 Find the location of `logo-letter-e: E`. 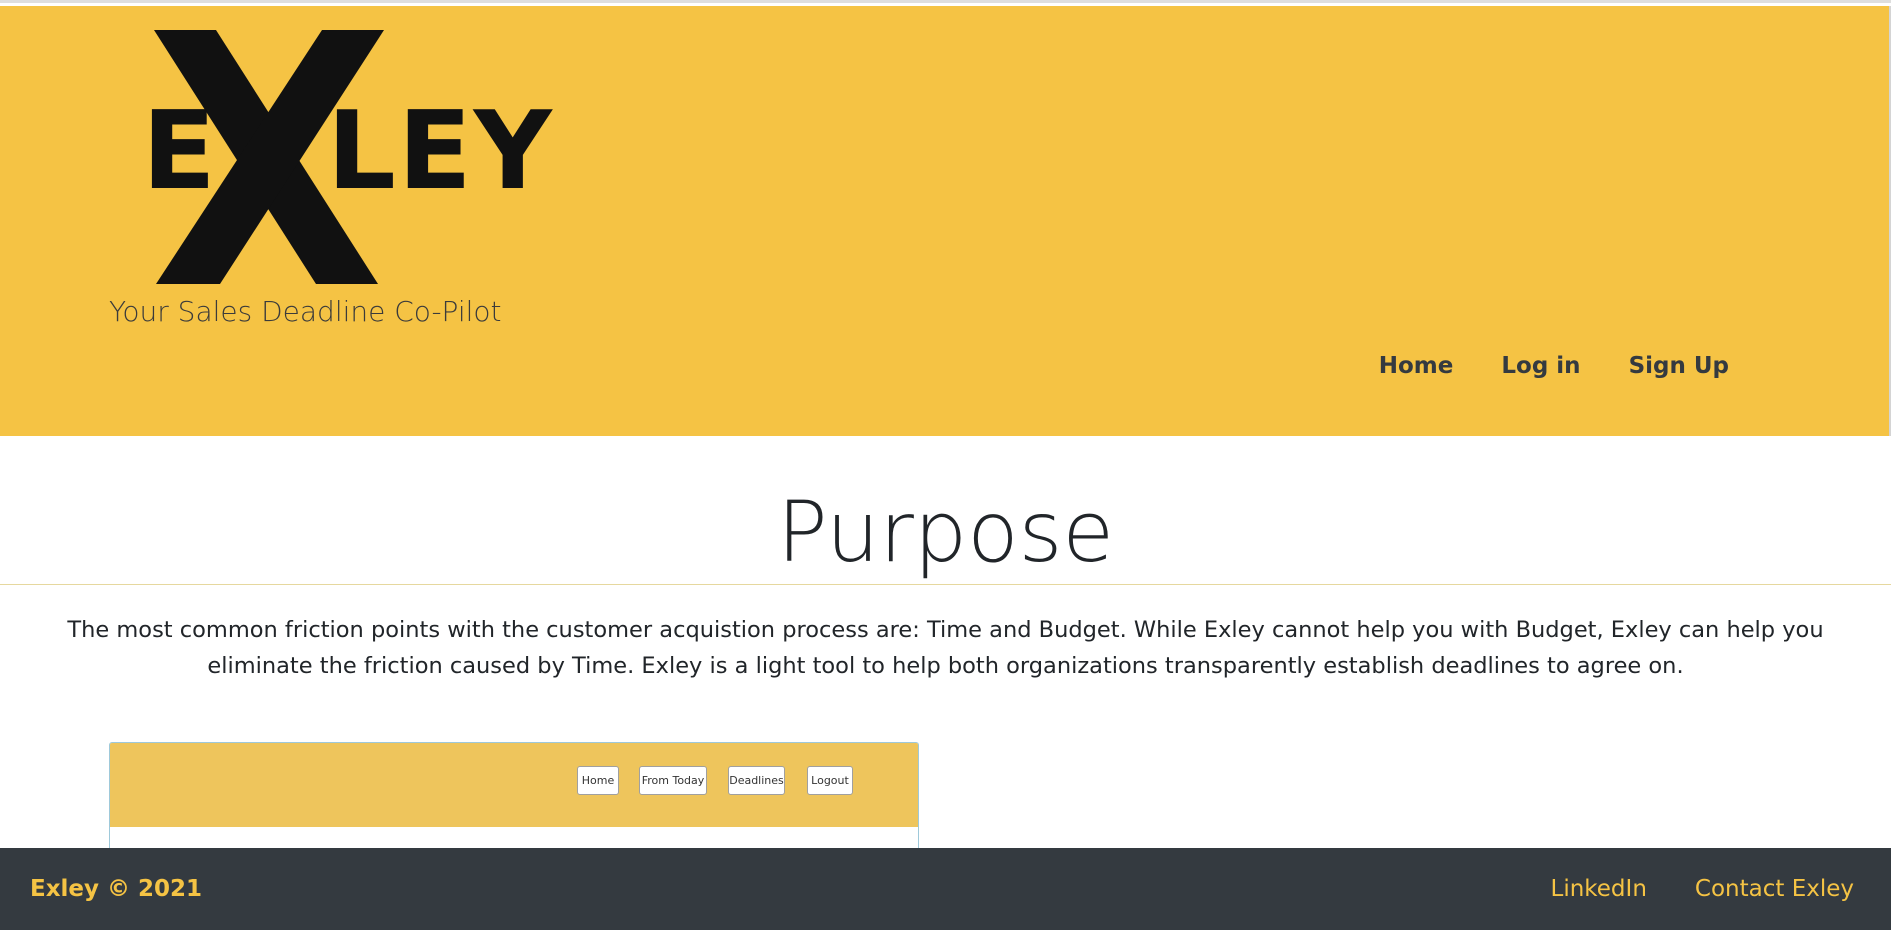

logo-letter-e: E is located at coordinates (180, 151).